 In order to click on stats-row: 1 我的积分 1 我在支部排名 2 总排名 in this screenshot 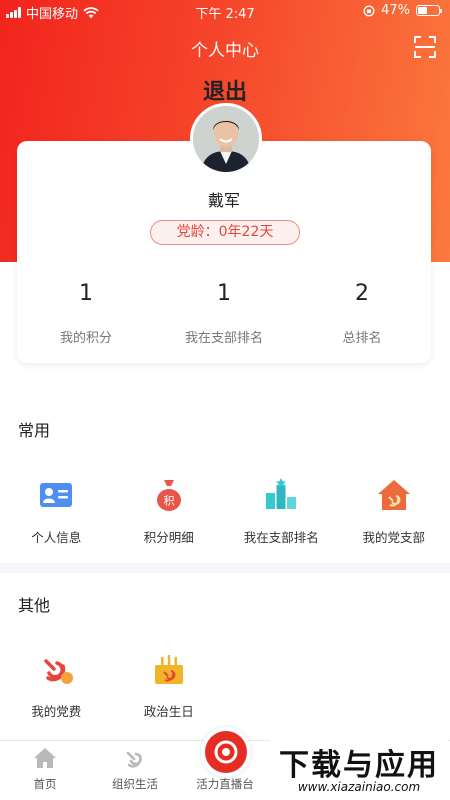, I will do `click(224, 313)`.